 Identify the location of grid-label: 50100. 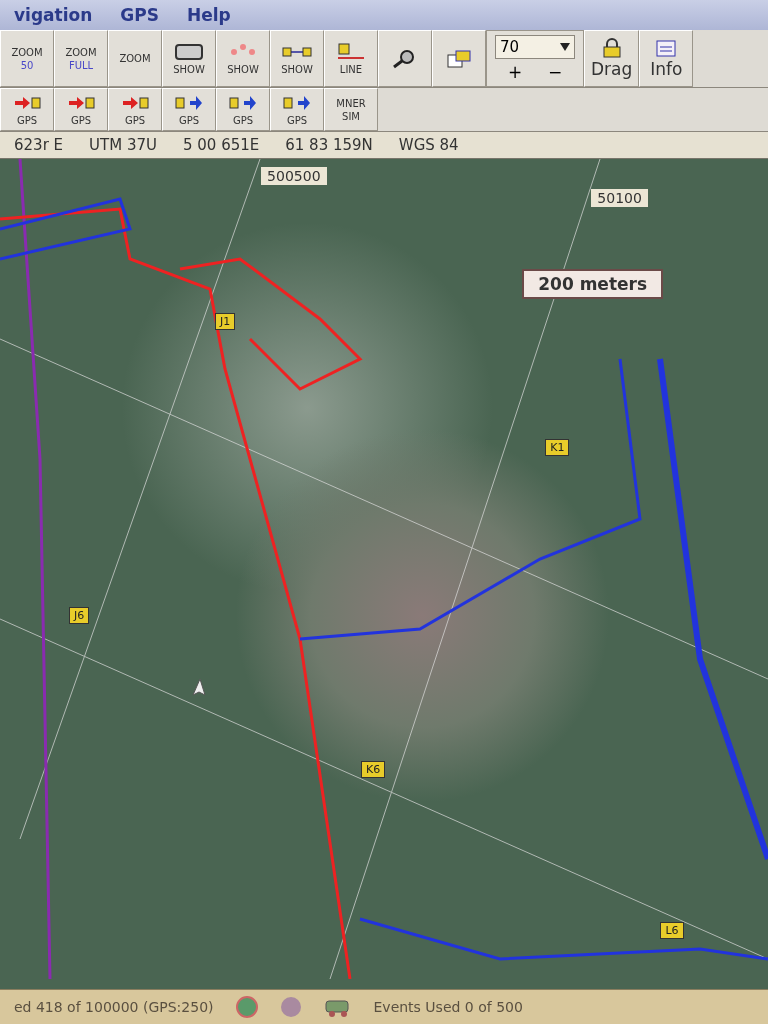
(619, 198).